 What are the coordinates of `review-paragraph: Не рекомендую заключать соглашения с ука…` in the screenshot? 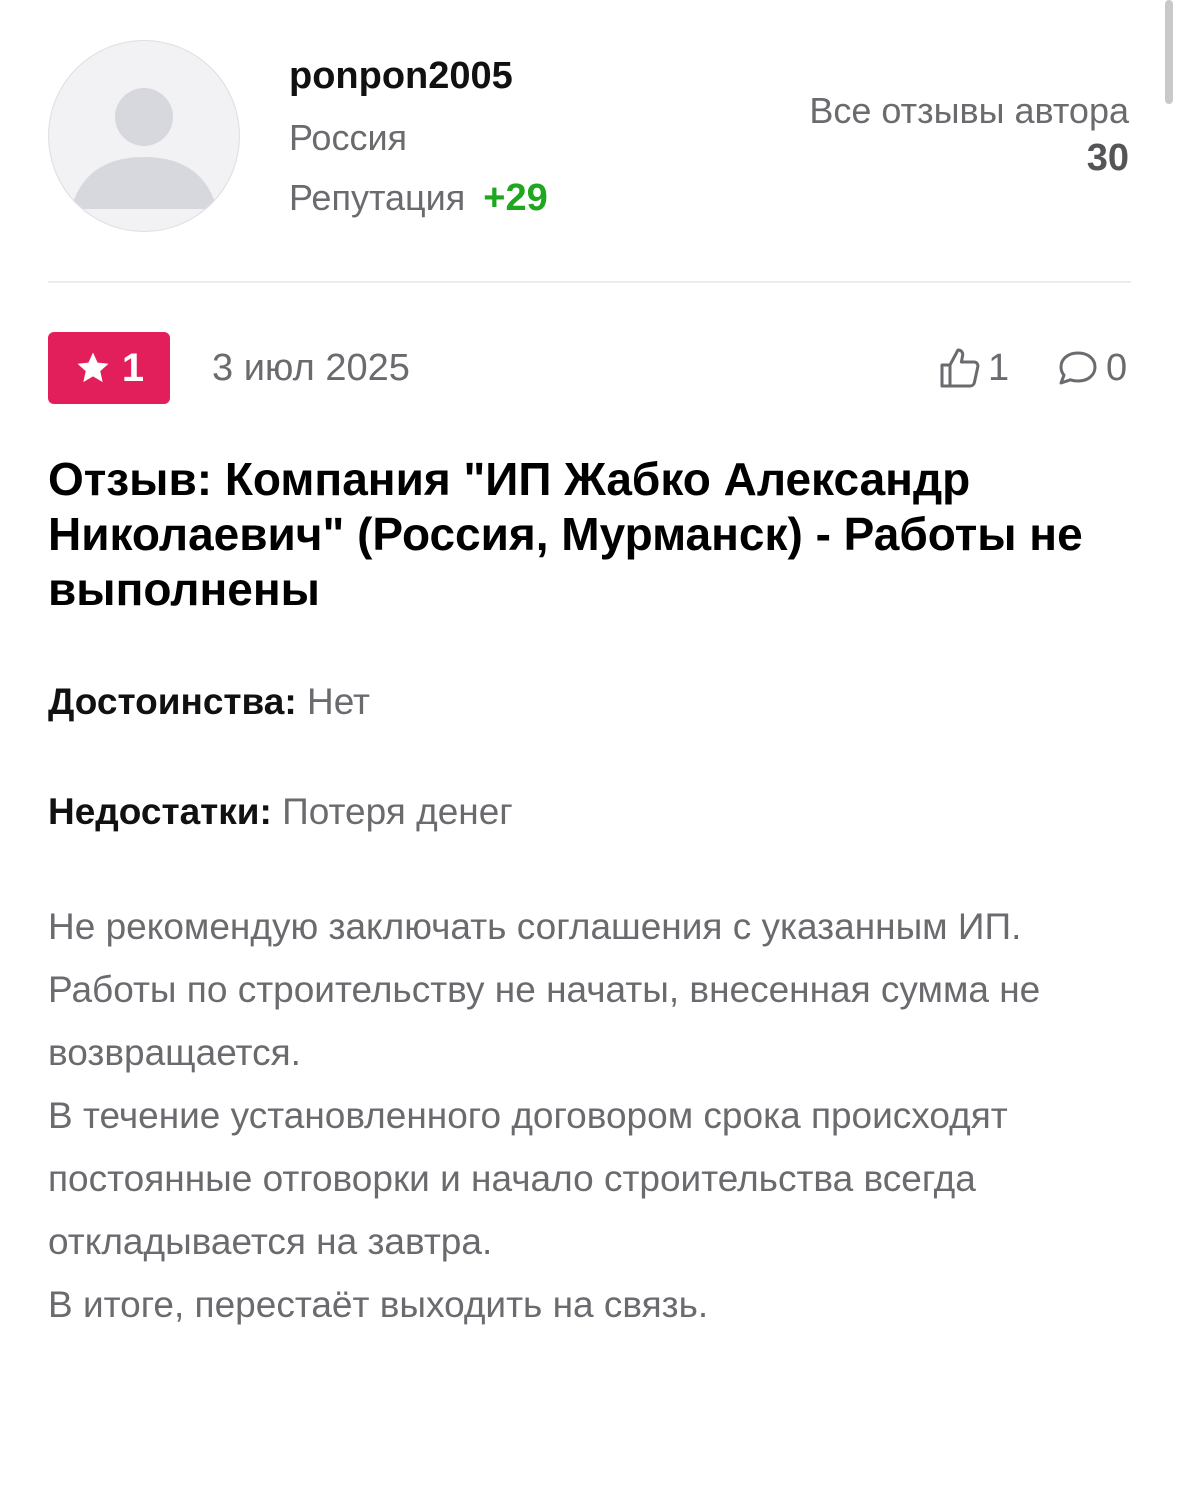 It's located at (535, 926).